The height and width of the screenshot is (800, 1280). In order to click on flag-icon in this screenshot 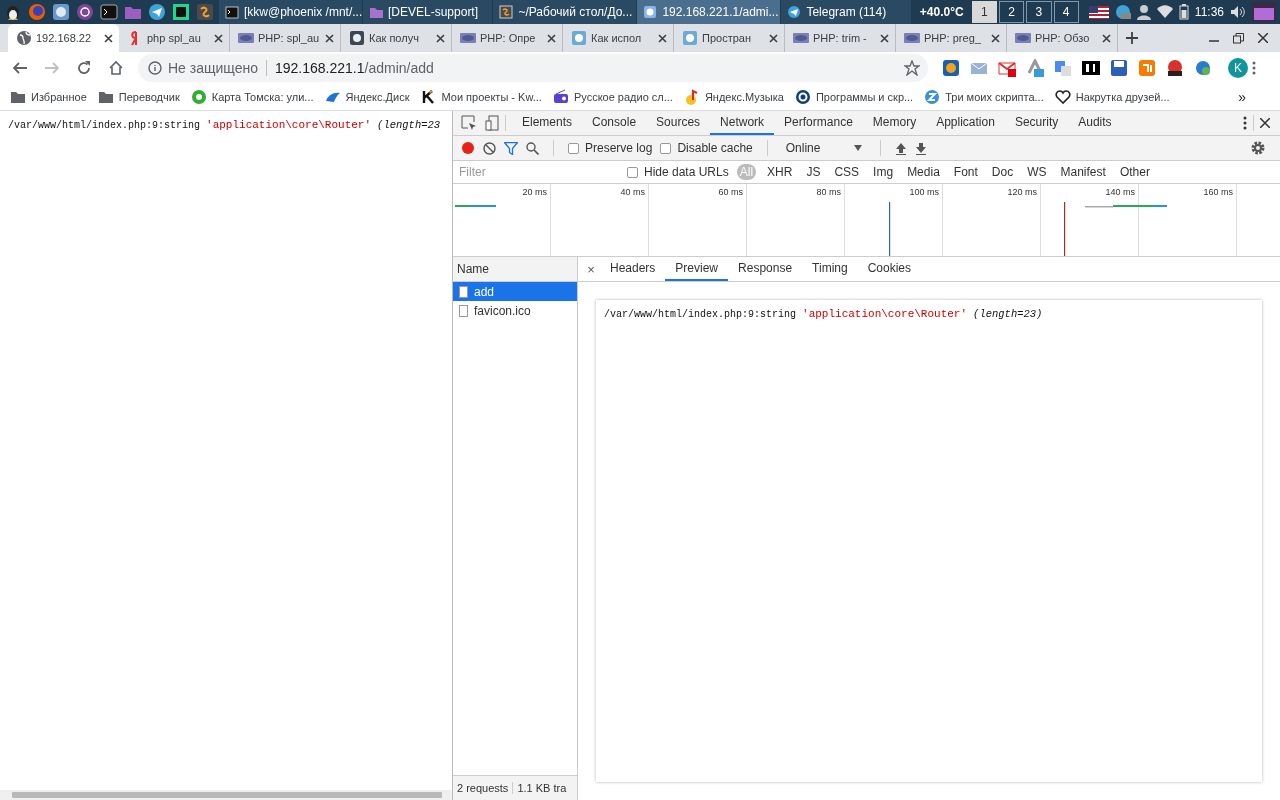, I will do `click(1098, 12)`.